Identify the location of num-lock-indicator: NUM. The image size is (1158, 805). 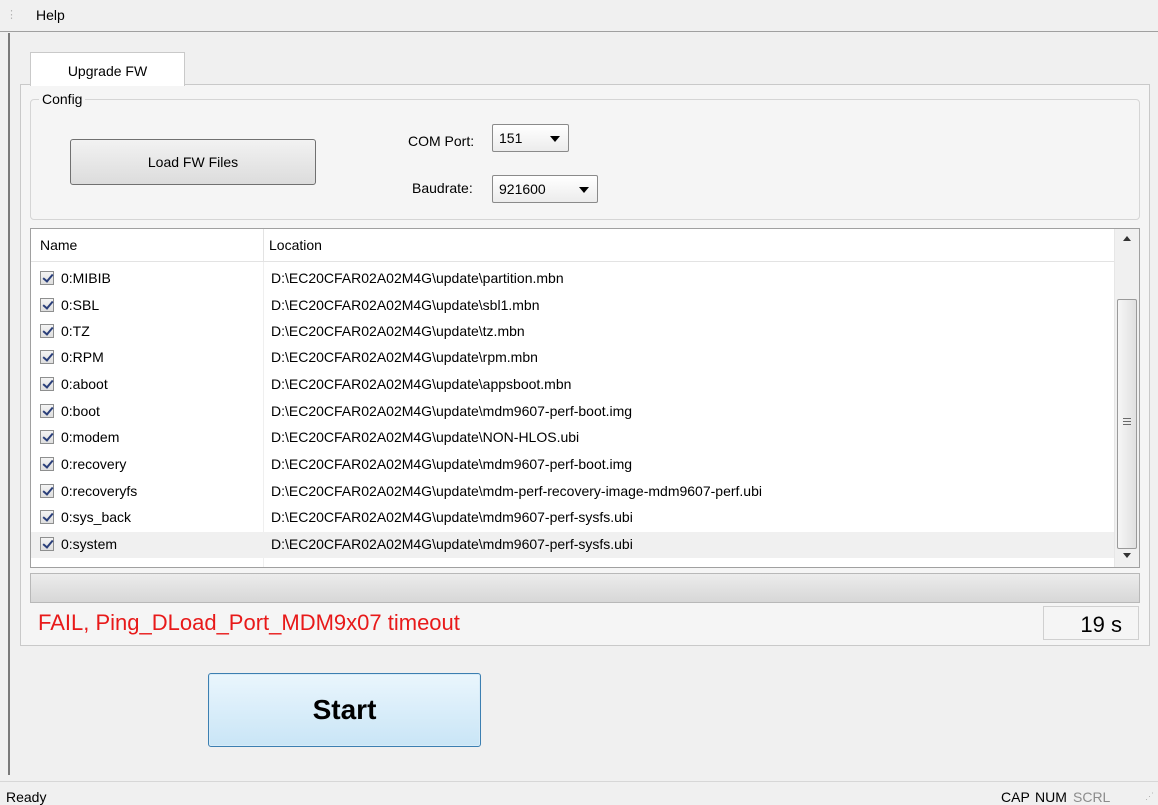
(1051, 797).